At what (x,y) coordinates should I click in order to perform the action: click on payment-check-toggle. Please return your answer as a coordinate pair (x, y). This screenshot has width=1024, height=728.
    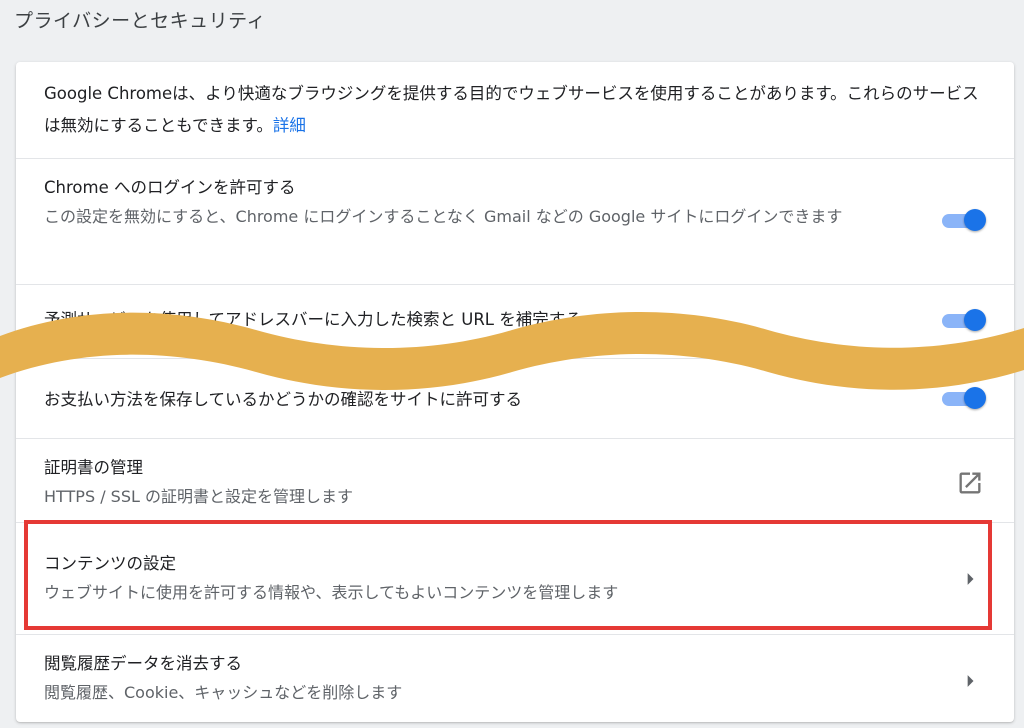
    Looking at the image, I should click on (964, 399).